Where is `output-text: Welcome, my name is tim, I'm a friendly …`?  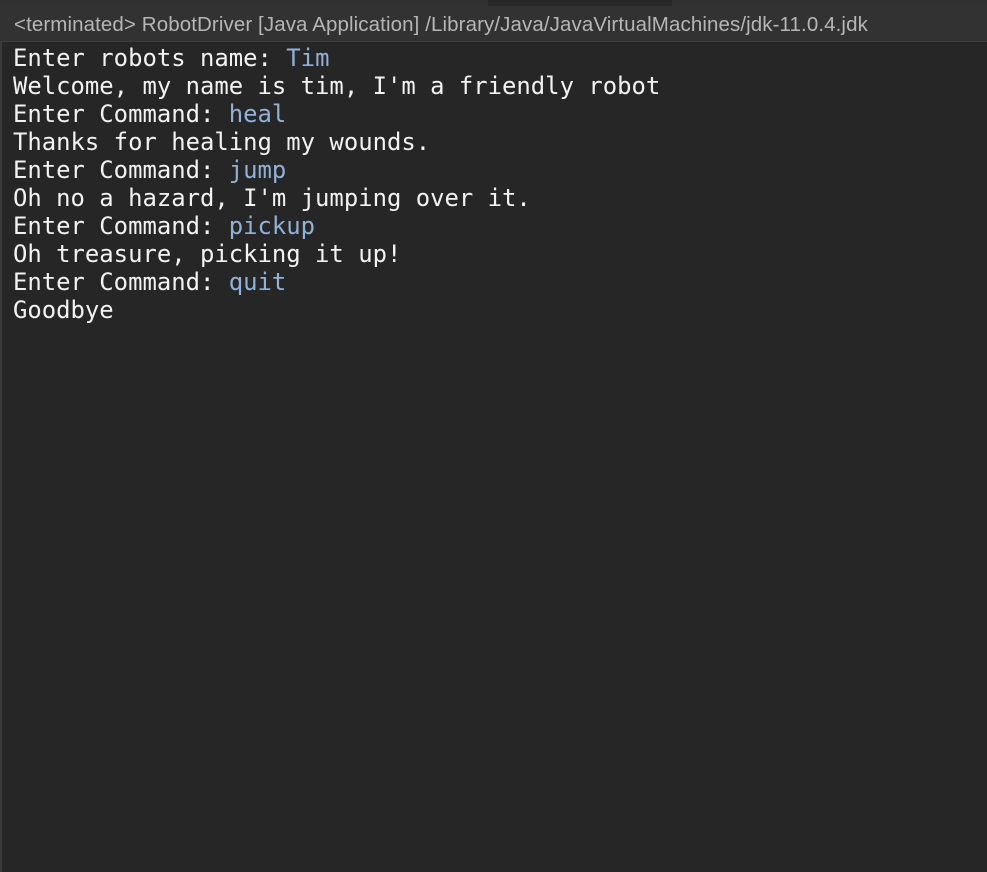
output-text: Welcome, my name is tim, I'm a friendly … is located at coordinates (337, 86).